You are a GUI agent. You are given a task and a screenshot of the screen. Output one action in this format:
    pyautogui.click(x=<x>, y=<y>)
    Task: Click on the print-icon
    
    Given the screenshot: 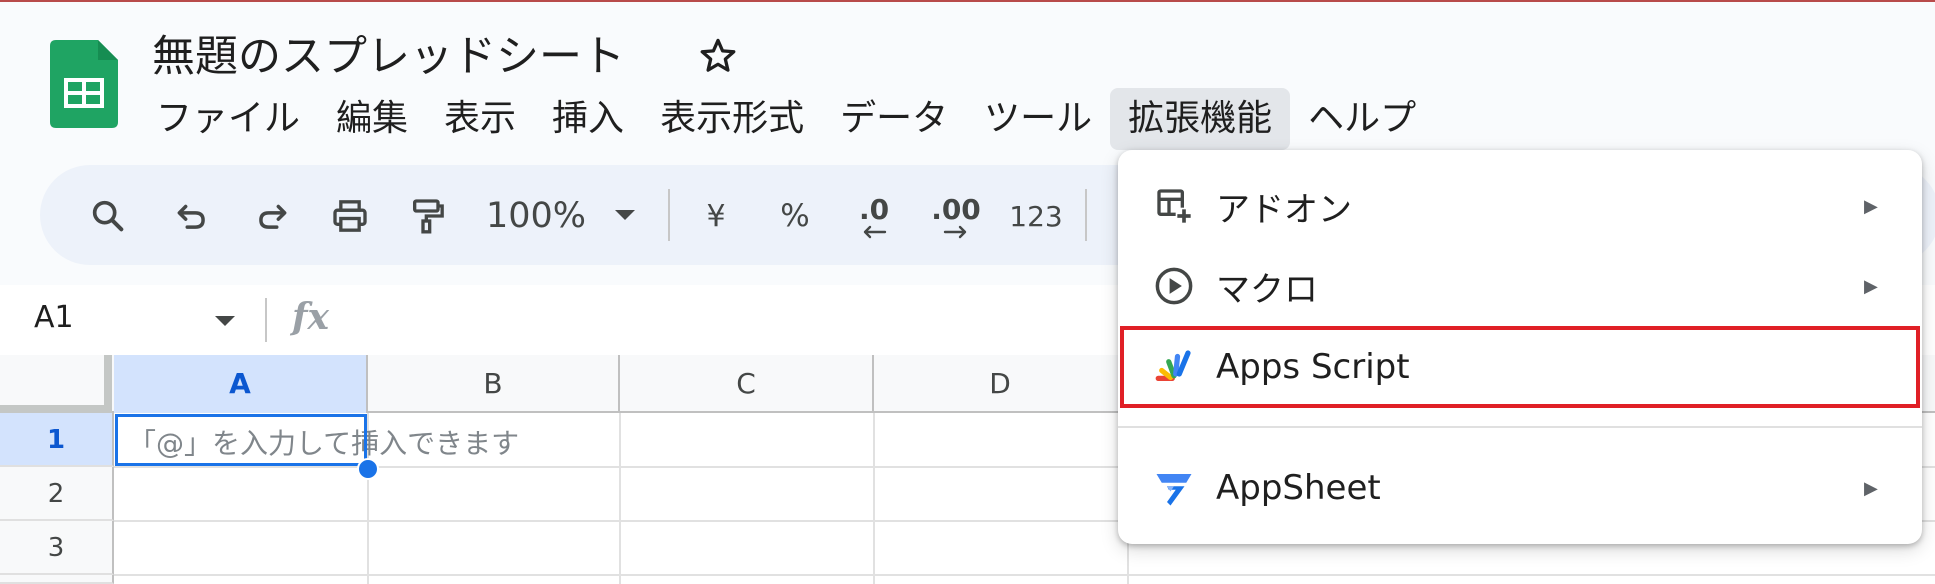 What is the action you would take?
    pyautogui.click(x=350, y=216)
    